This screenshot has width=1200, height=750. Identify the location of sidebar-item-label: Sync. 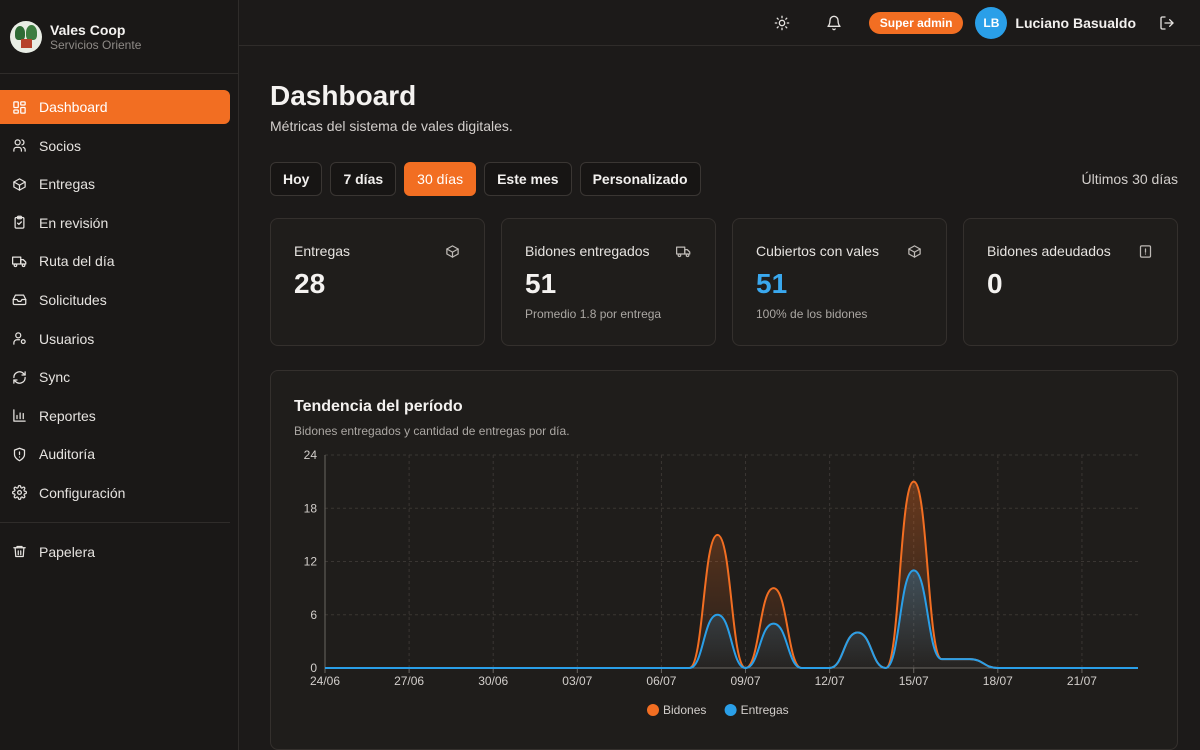
(55, 377).